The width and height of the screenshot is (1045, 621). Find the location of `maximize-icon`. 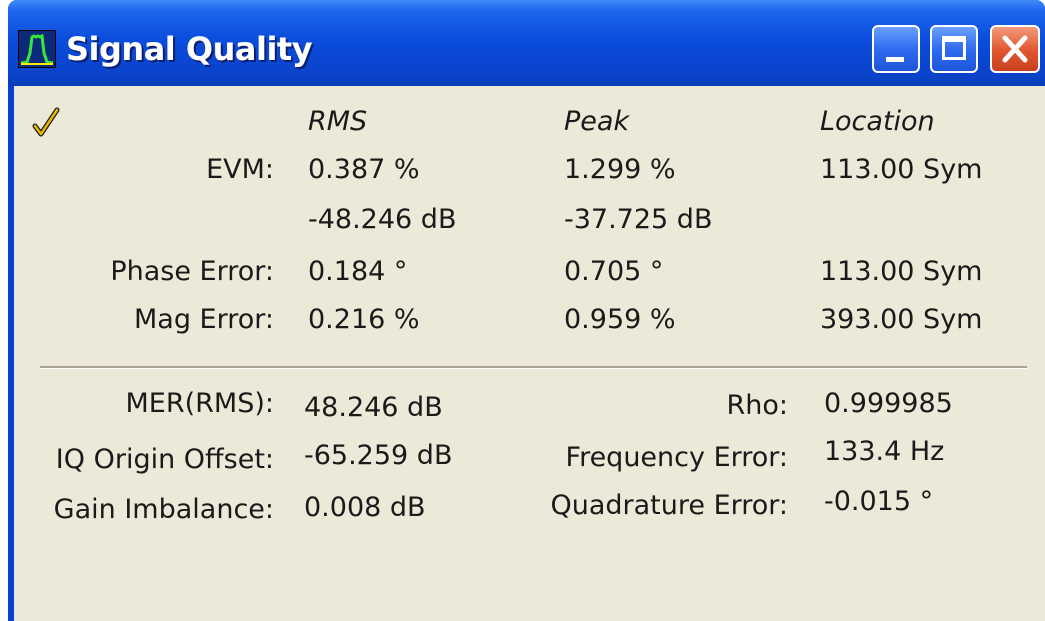

maximize-icon is located at coordinates (954, 48).